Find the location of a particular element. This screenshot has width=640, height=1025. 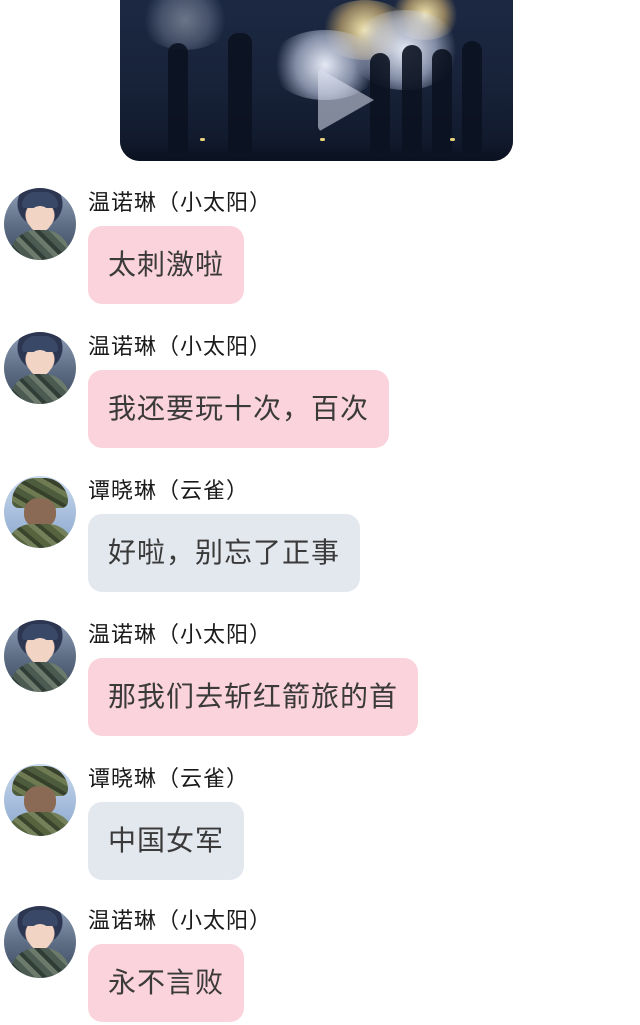

message-bubble: 好啦，别忘了正事 is located at coordinates (224, 553).